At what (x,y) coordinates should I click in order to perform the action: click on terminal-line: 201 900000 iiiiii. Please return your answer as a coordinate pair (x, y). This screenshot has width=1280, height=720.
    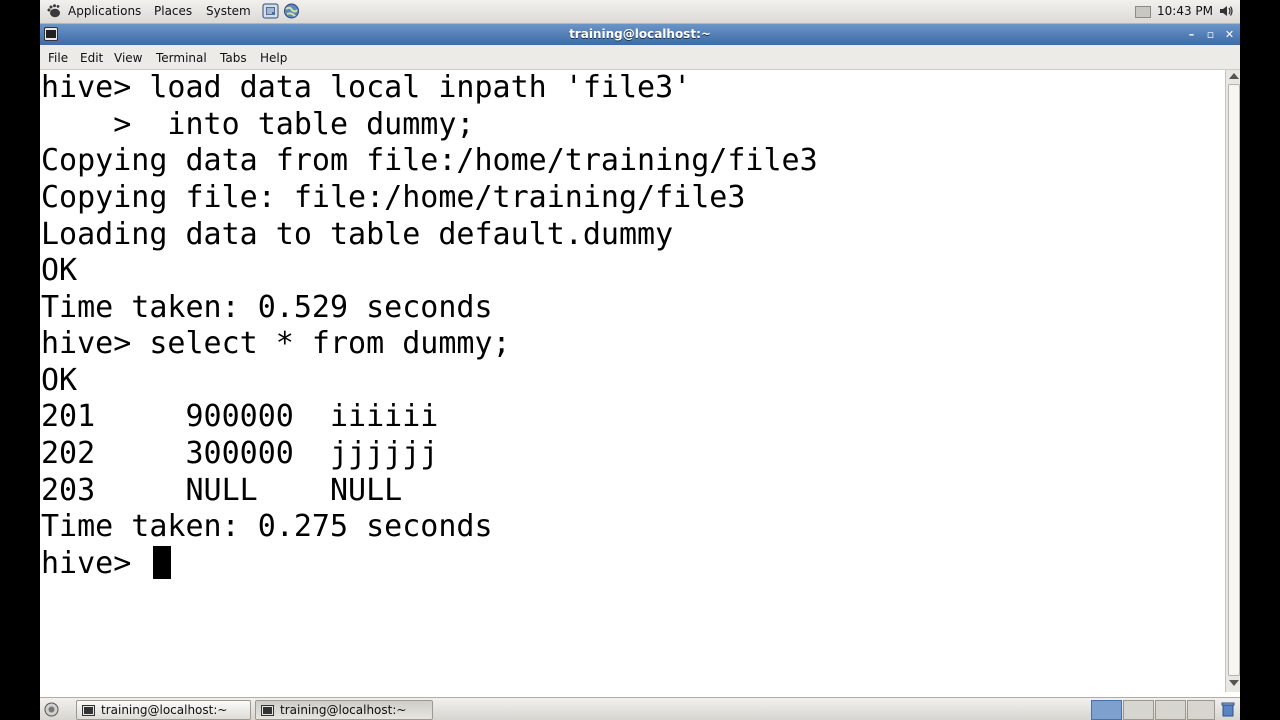
    Looking at the image, I should click on (240, 416).